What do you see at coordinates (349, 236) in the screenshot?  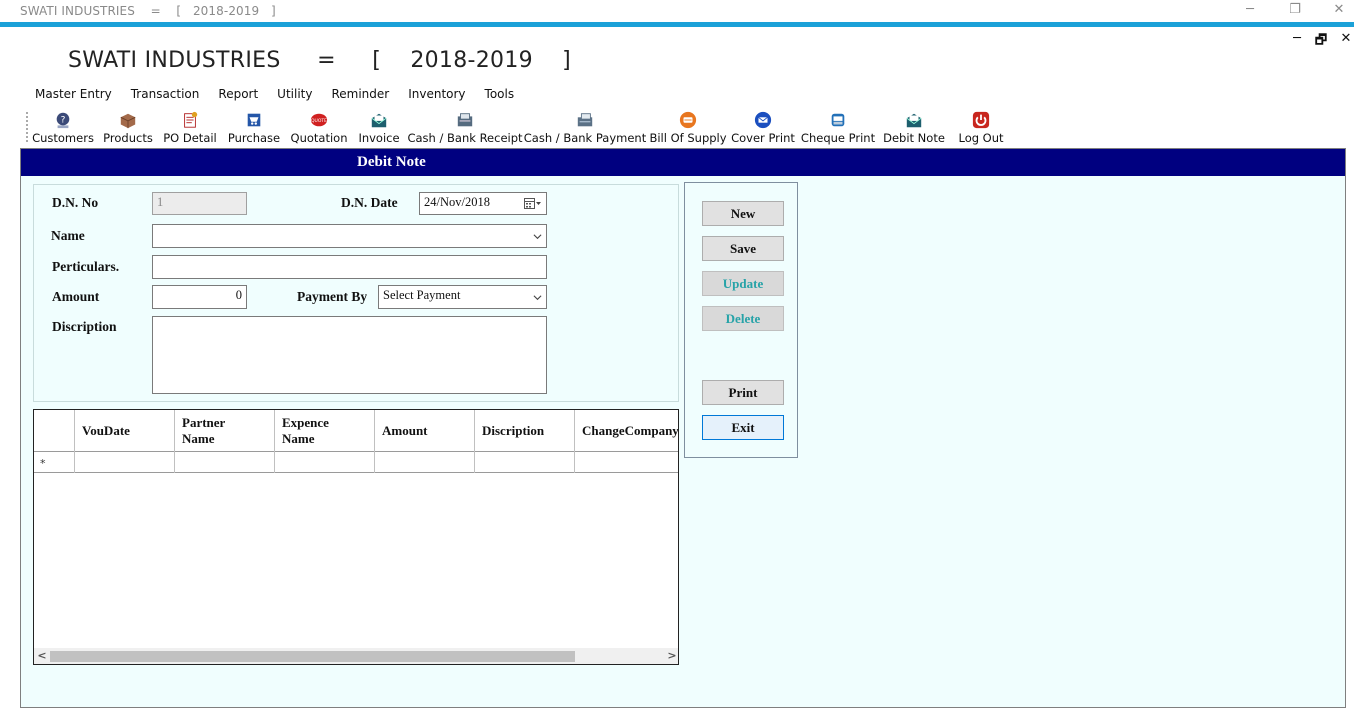 I see `name-combobox` at bounding box center [349, 236].